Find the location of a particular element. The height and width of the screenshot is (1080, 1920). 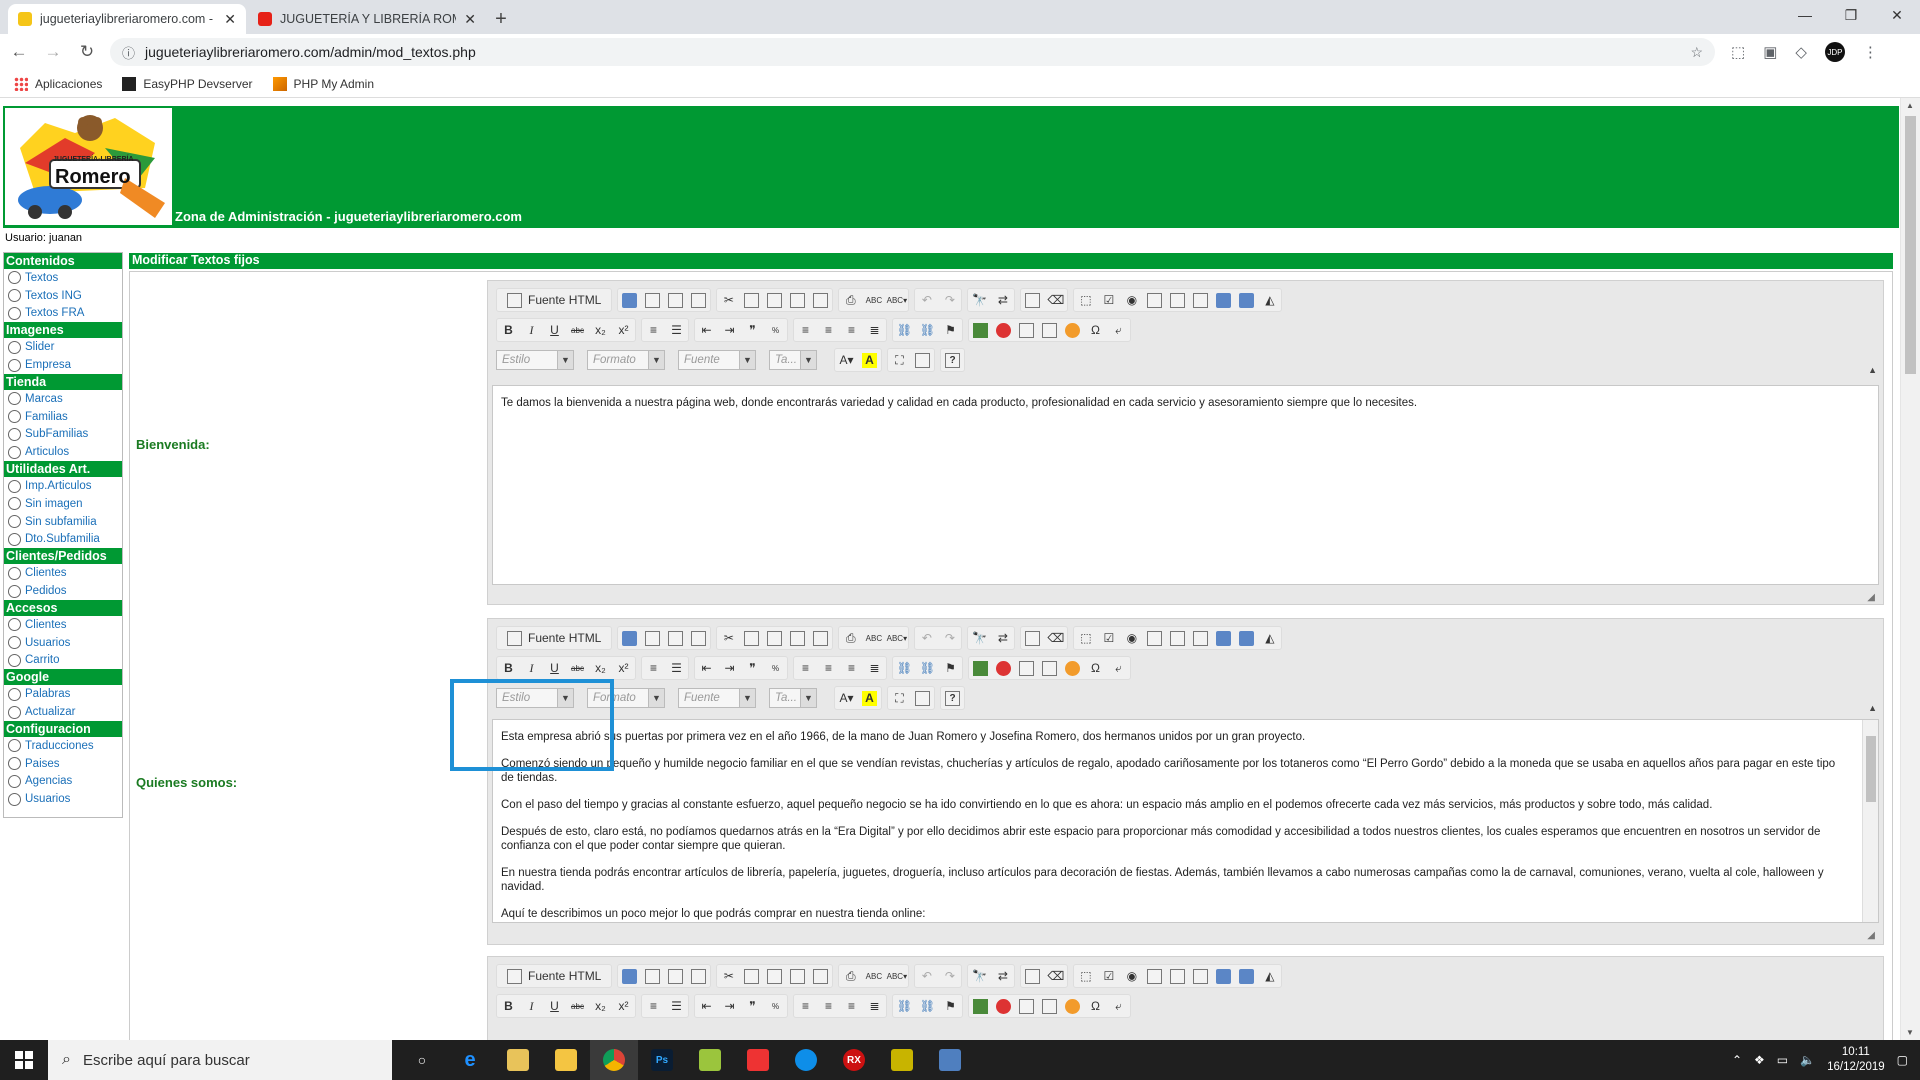

sidebar-item-label: Clientes is located at coordinates (46, 573).